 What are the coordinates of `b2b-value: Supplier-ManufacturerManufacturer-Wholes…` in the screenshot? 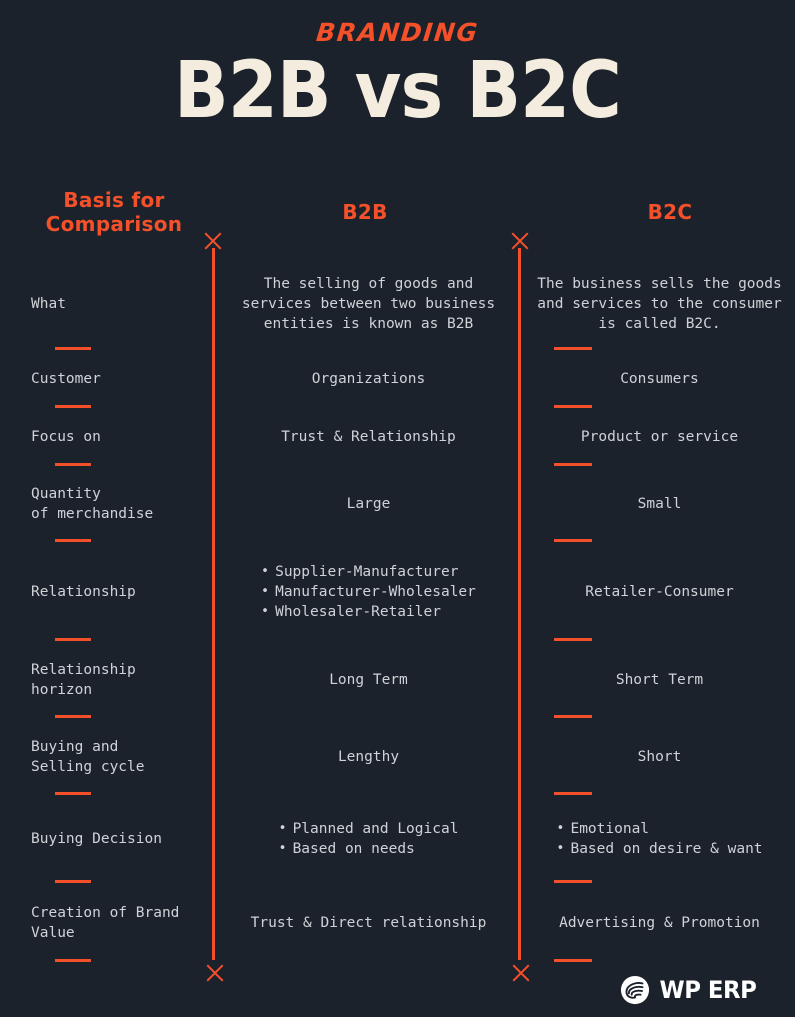 It's located at (368, 592).